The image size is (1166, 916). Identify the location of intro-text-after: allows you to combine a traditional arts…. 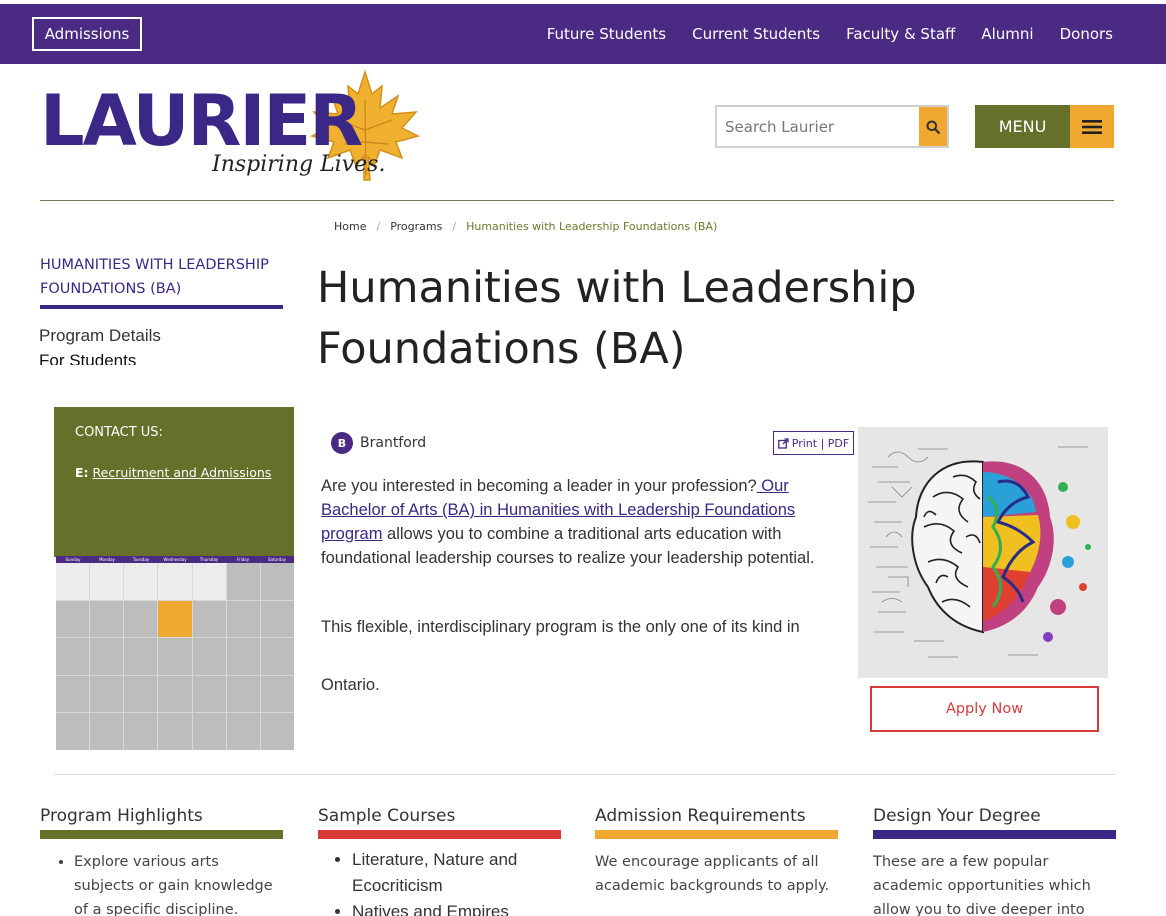
(568, 546).